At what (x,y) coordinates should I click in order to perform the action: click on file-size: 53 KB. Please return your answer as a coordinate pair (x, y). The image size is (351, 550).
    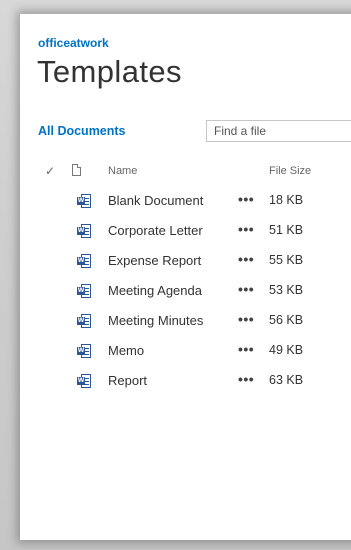
    Looking at the image, I should click on (286, 290).